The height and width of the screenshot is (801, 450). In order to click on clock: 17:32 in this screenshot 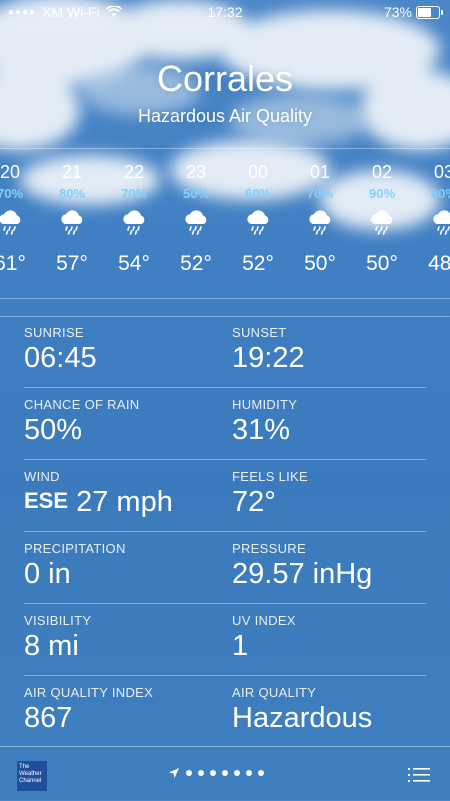, I will do `click(225, 12)`.